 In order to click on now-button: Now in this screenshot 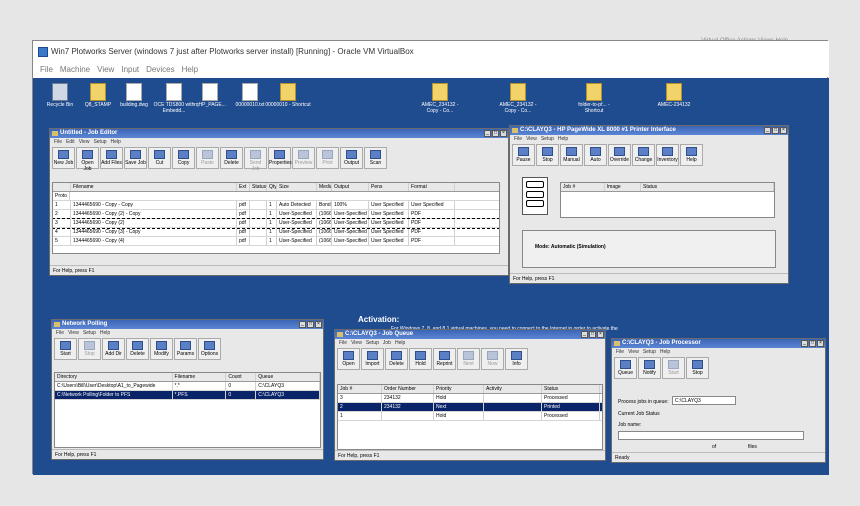, I will do `click(492, 359)`.